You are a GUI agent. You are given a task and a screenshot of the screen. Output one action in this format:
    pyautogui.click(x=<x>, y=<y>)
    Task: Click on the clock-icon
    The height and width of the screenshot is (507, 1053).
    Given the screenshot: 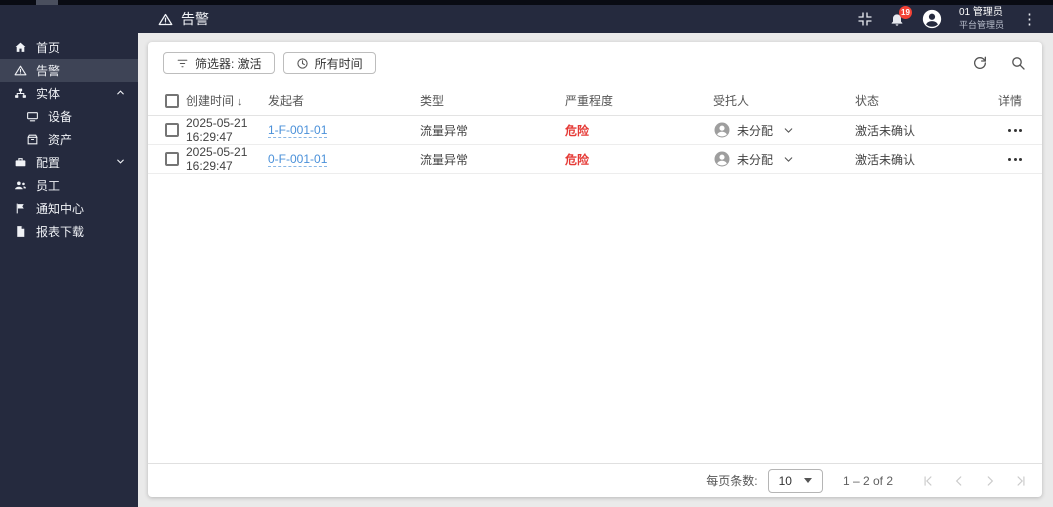 What is the action you would take?
    pyautogui.click(x=302, y=63)
    